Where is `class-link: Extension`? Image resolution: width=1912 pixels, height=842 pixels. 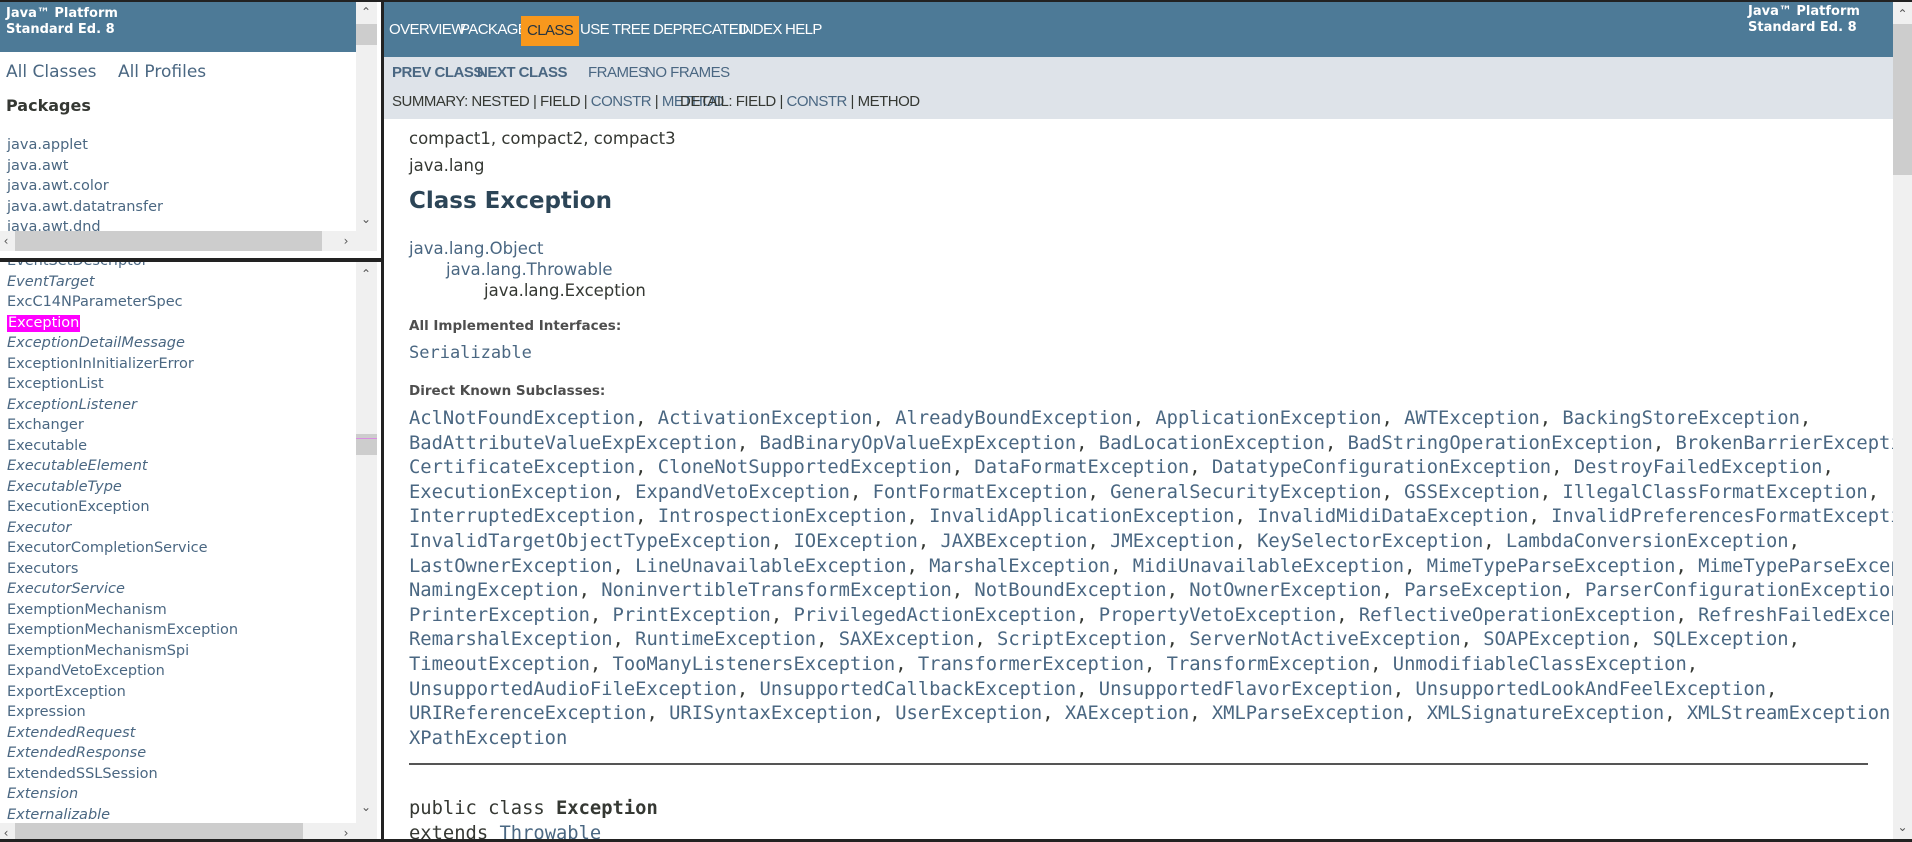
class-link: Extension is located at coordinates (42, 794).